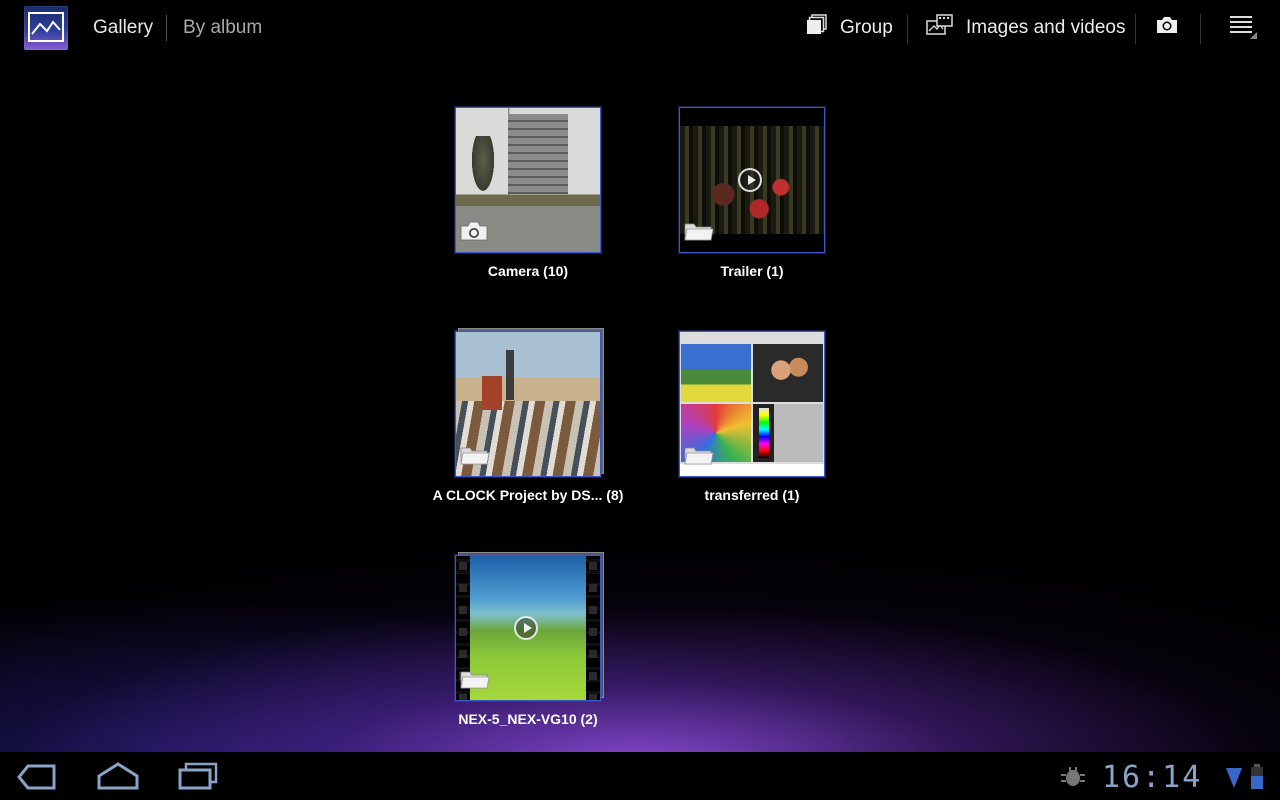 This screenshot has width=1280, height=800. I want to click on gallery-app-icon, so click(46, 28).